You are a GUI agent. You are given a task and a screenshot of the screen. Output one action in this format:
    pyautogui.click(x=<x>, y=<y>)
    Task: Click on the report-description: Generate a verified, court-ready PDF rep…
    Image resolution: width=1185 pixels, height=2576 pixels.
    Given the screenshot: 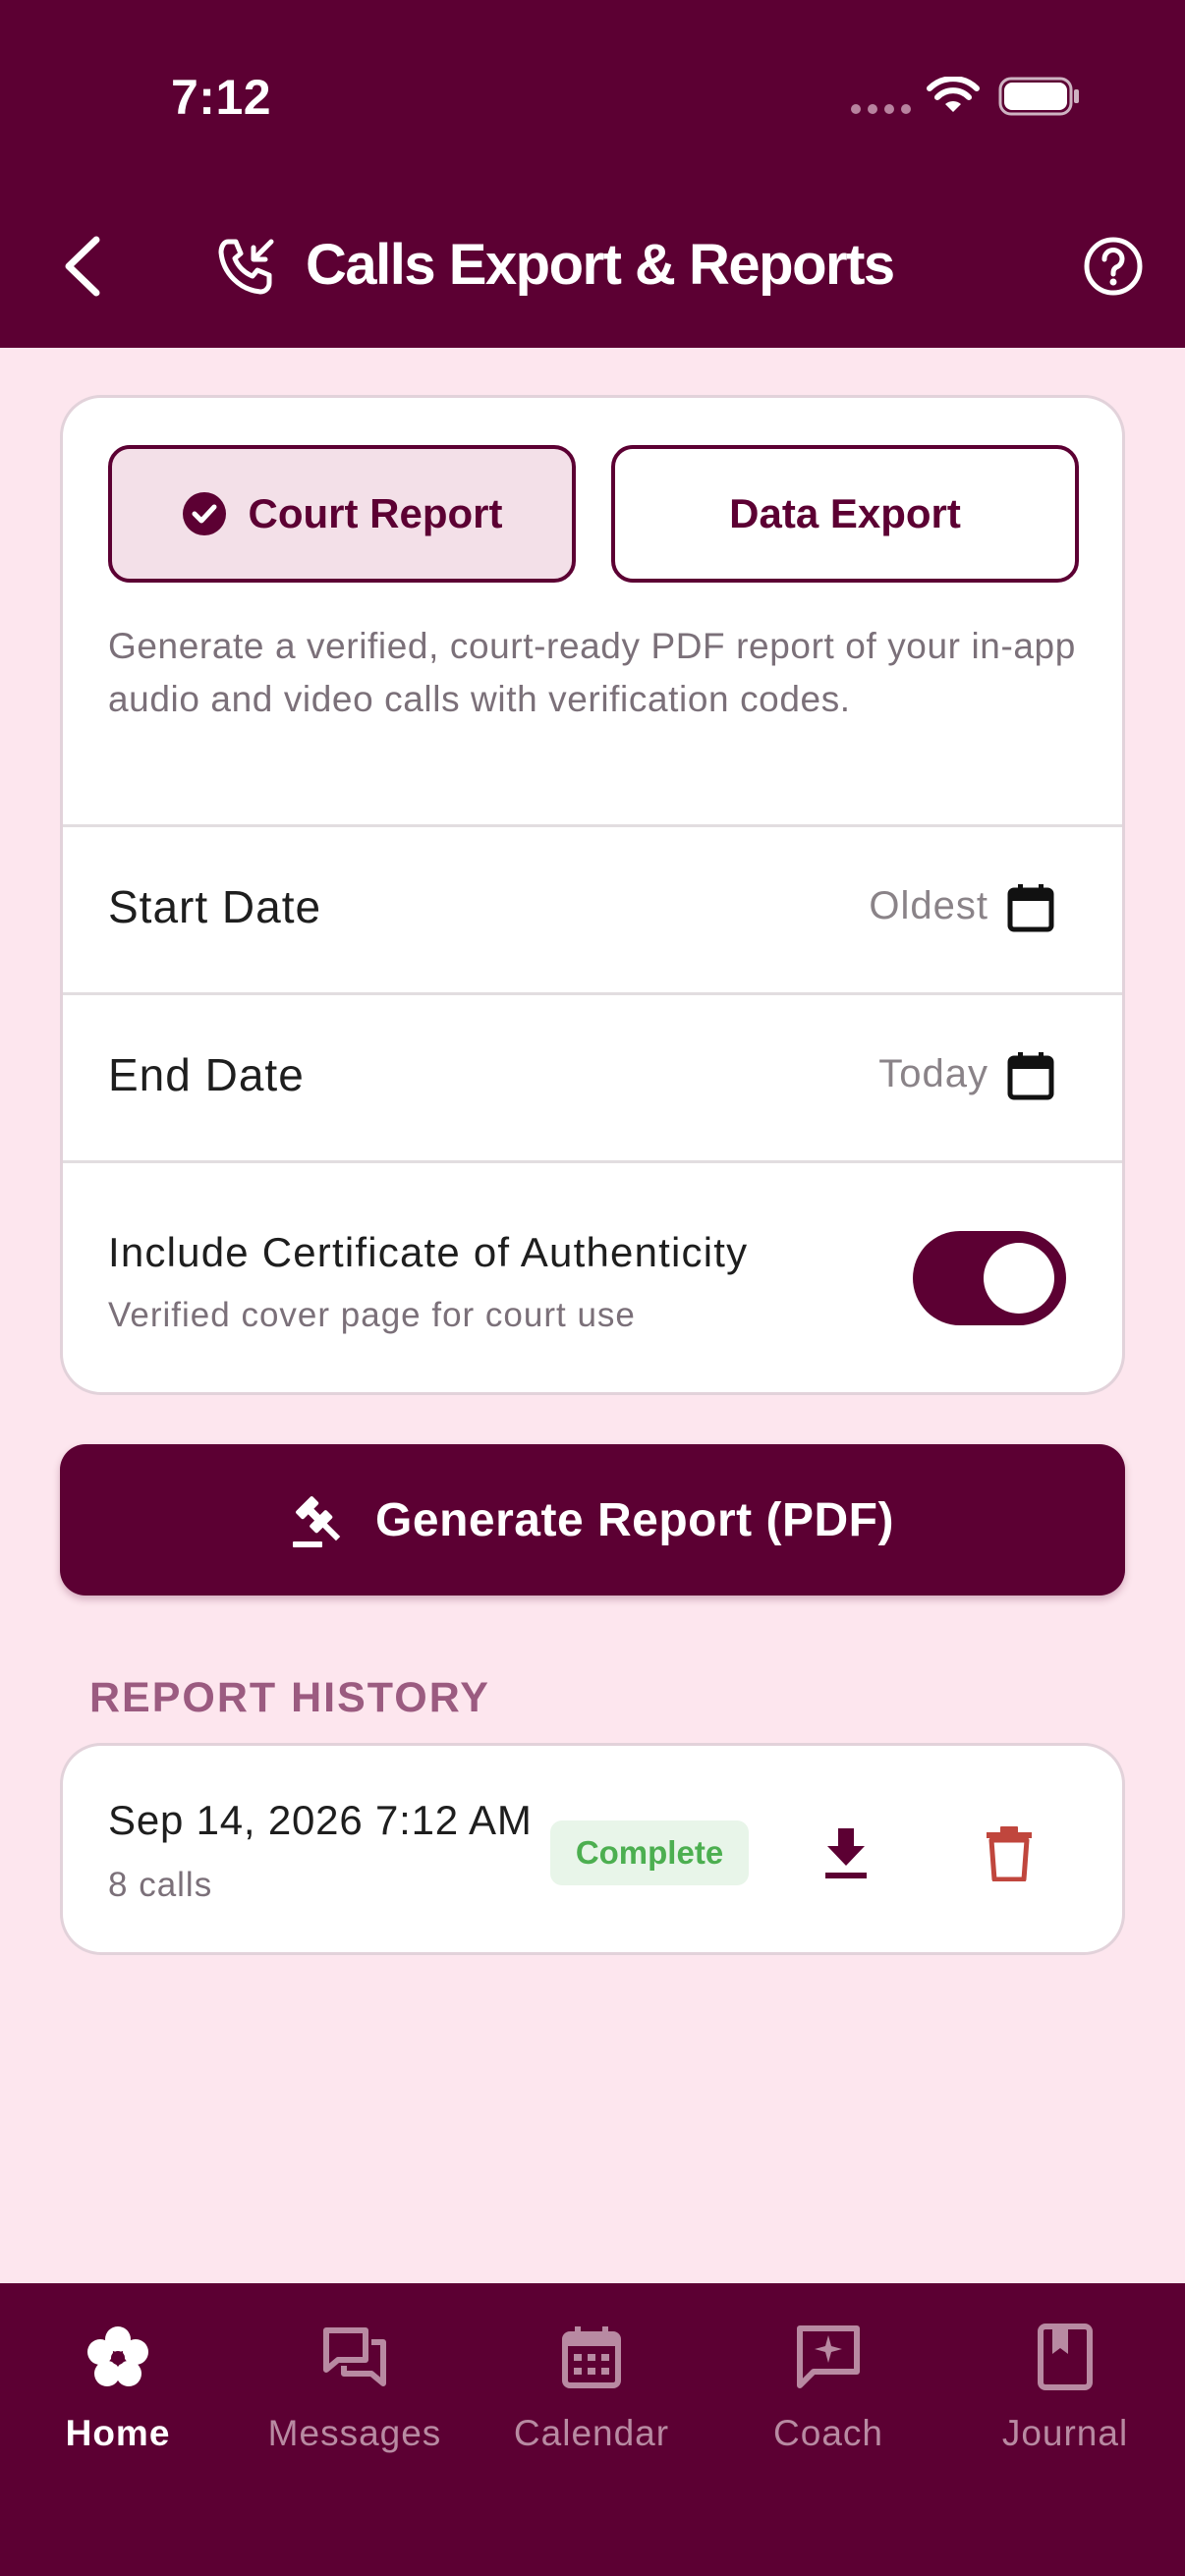 What is the action you would take?
    pyautogui.click(x=592, y=672)
    